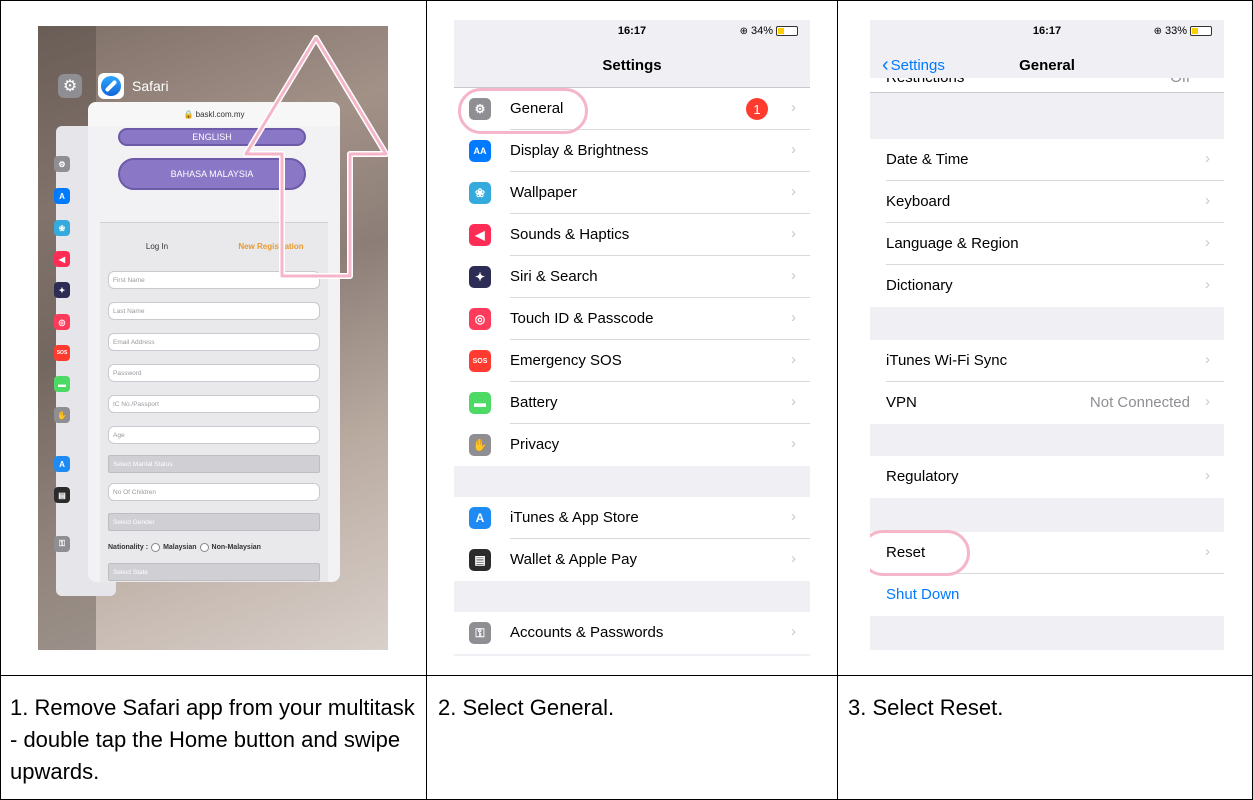 This screenshot has width=1253, height=800. I want to click on row-label: Regulatory, so click(922, 476).